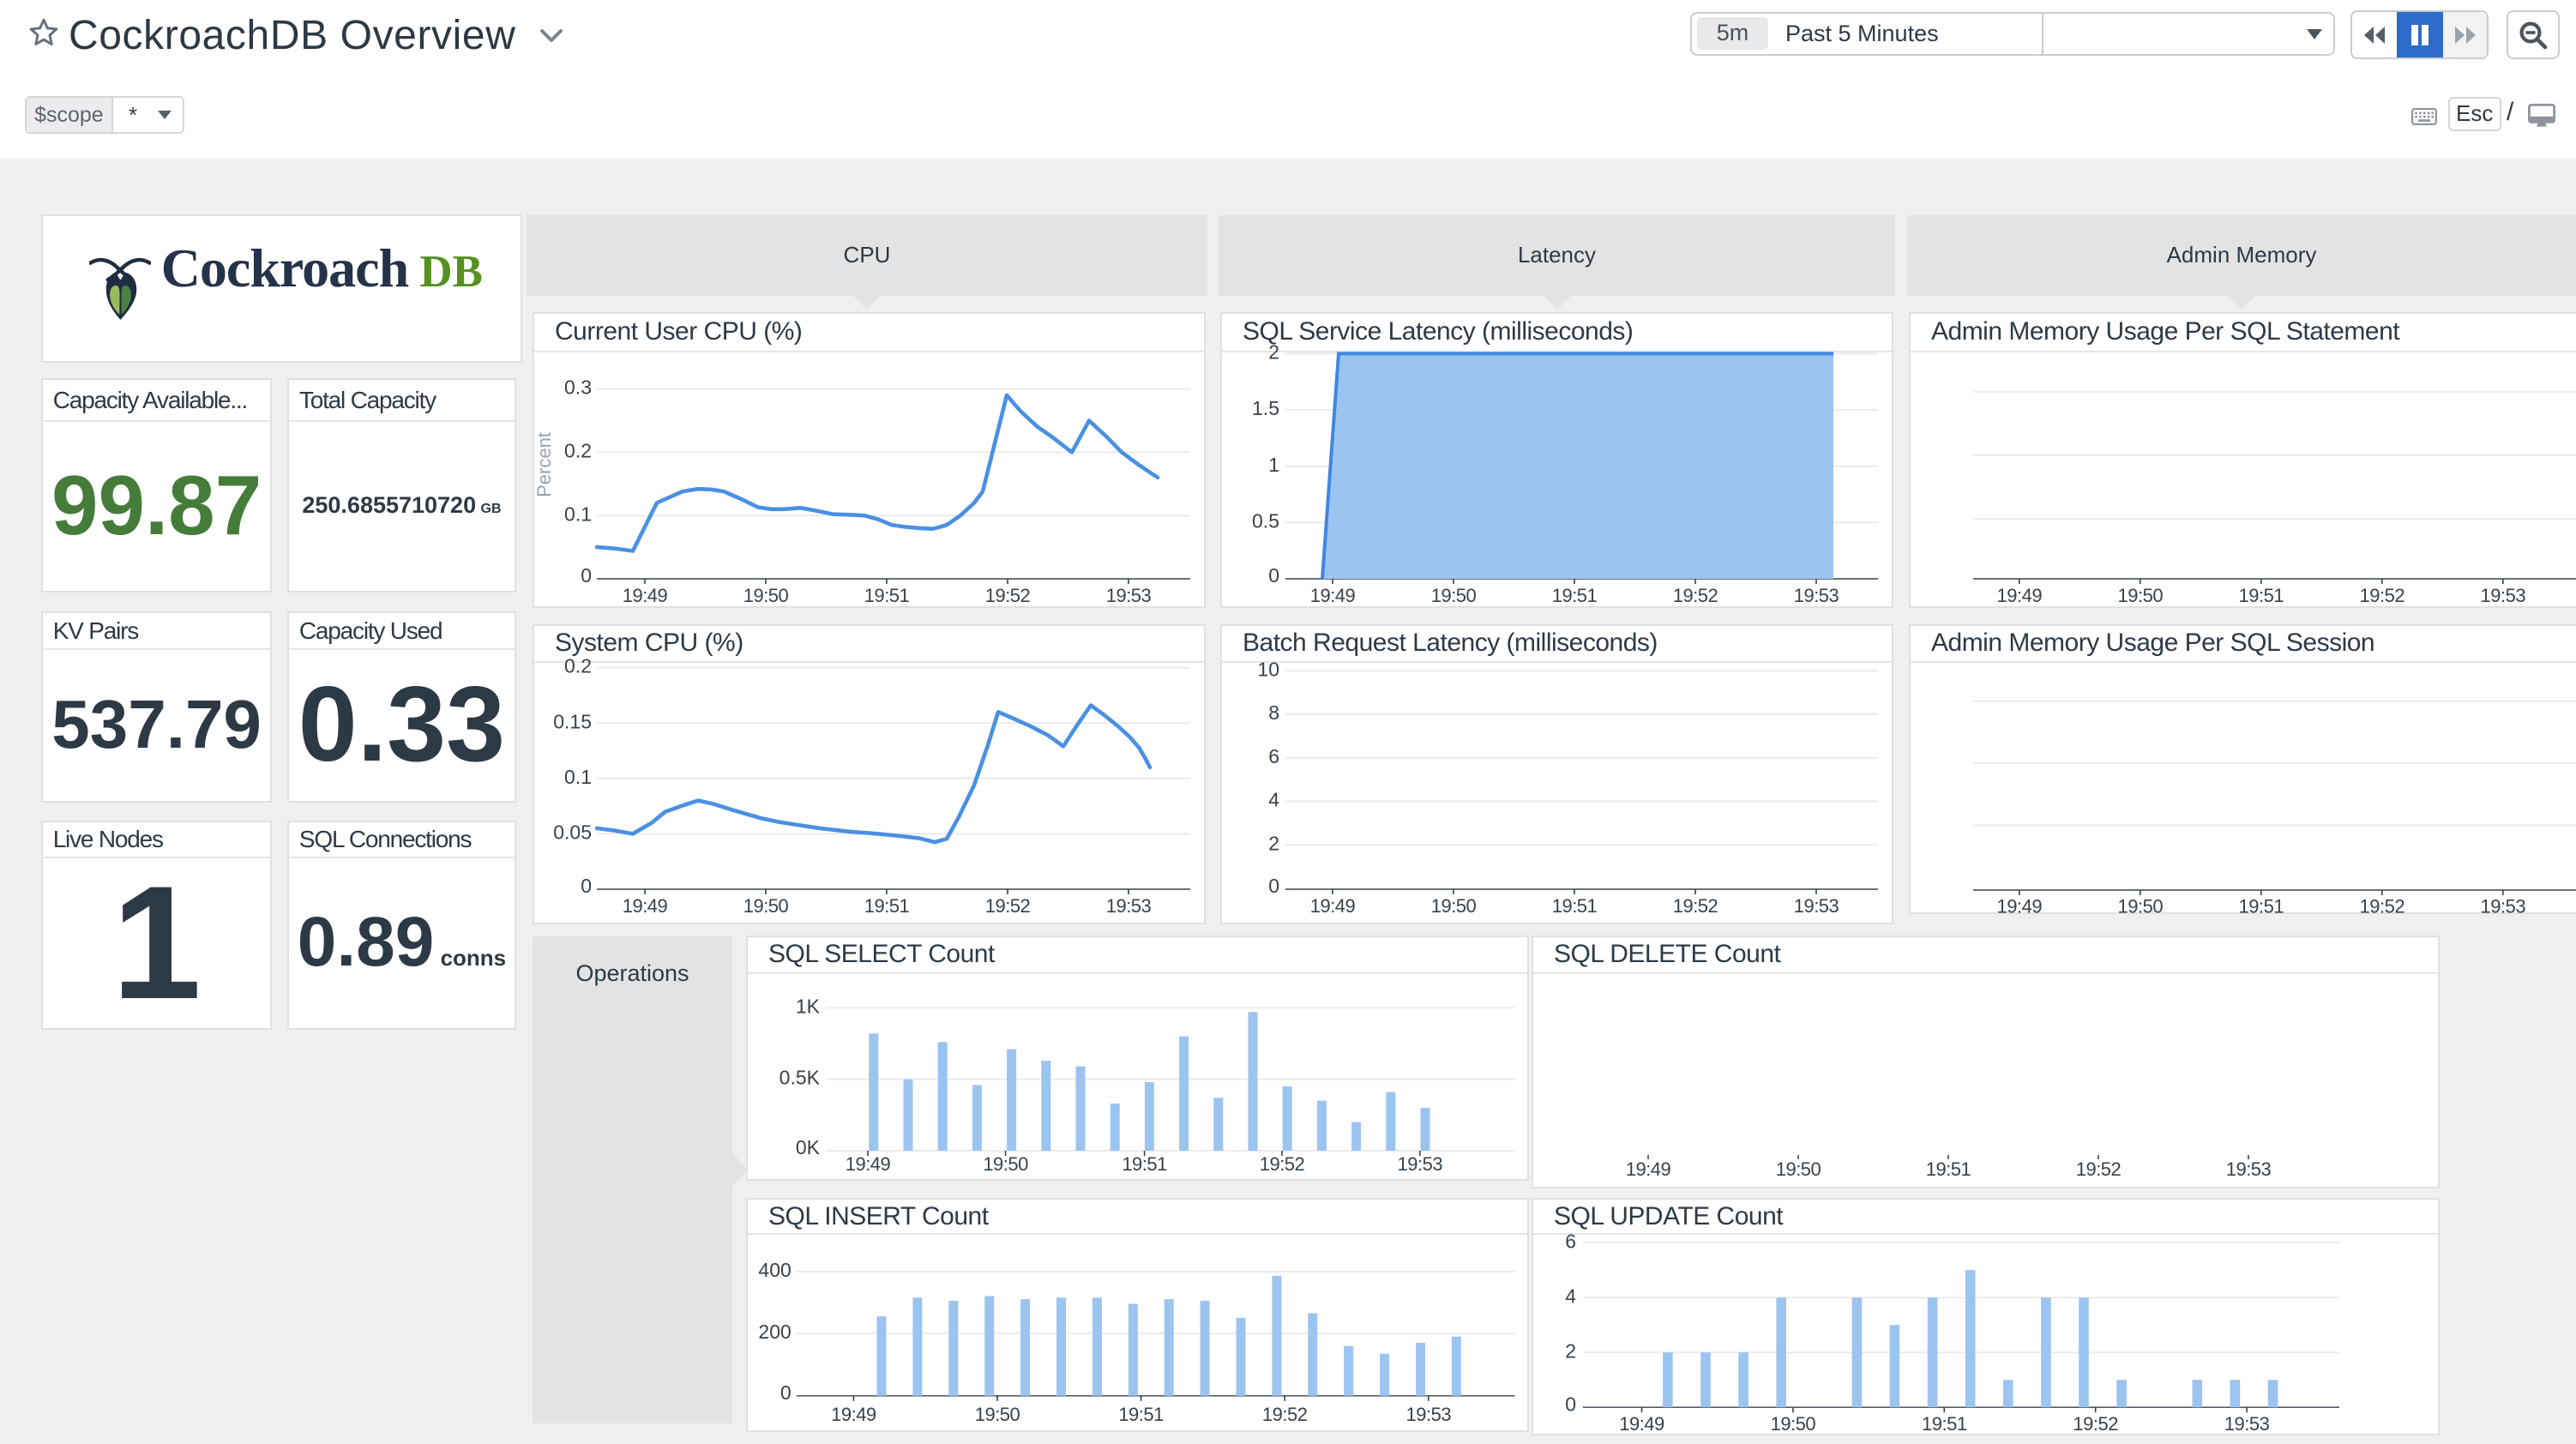 The width and height of the screenshot is (2576, 1444). Describe the element at coordinates (809, 1147) in the screenshot. I see `svg-text: 0K` at that location.